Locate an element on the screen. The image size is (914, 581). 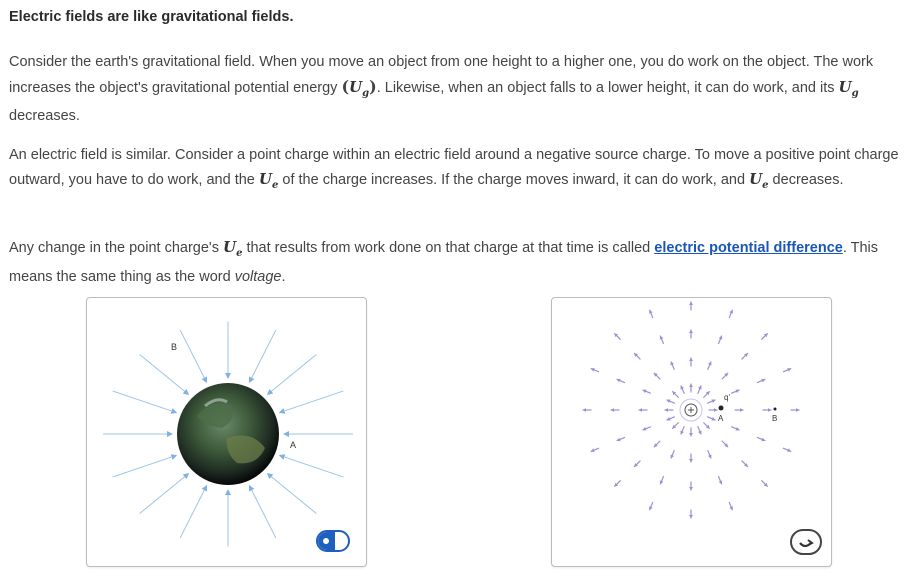
test-charge-q is located at coordinates (721, 408).